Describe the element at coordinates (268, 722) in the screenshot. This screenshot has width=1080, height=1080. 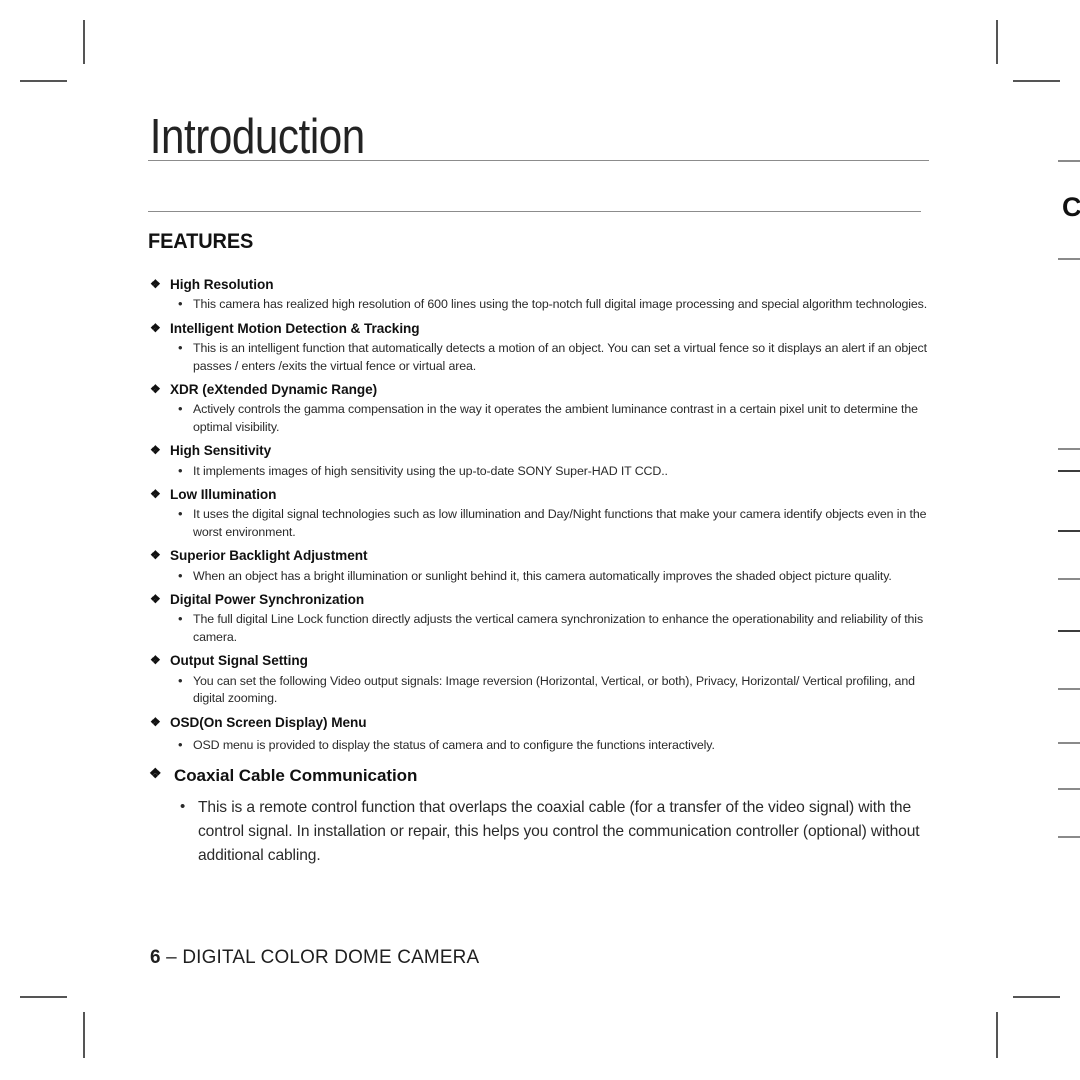
I see `feature-title-text: OSD(On Screen Display) Menu` at that location.